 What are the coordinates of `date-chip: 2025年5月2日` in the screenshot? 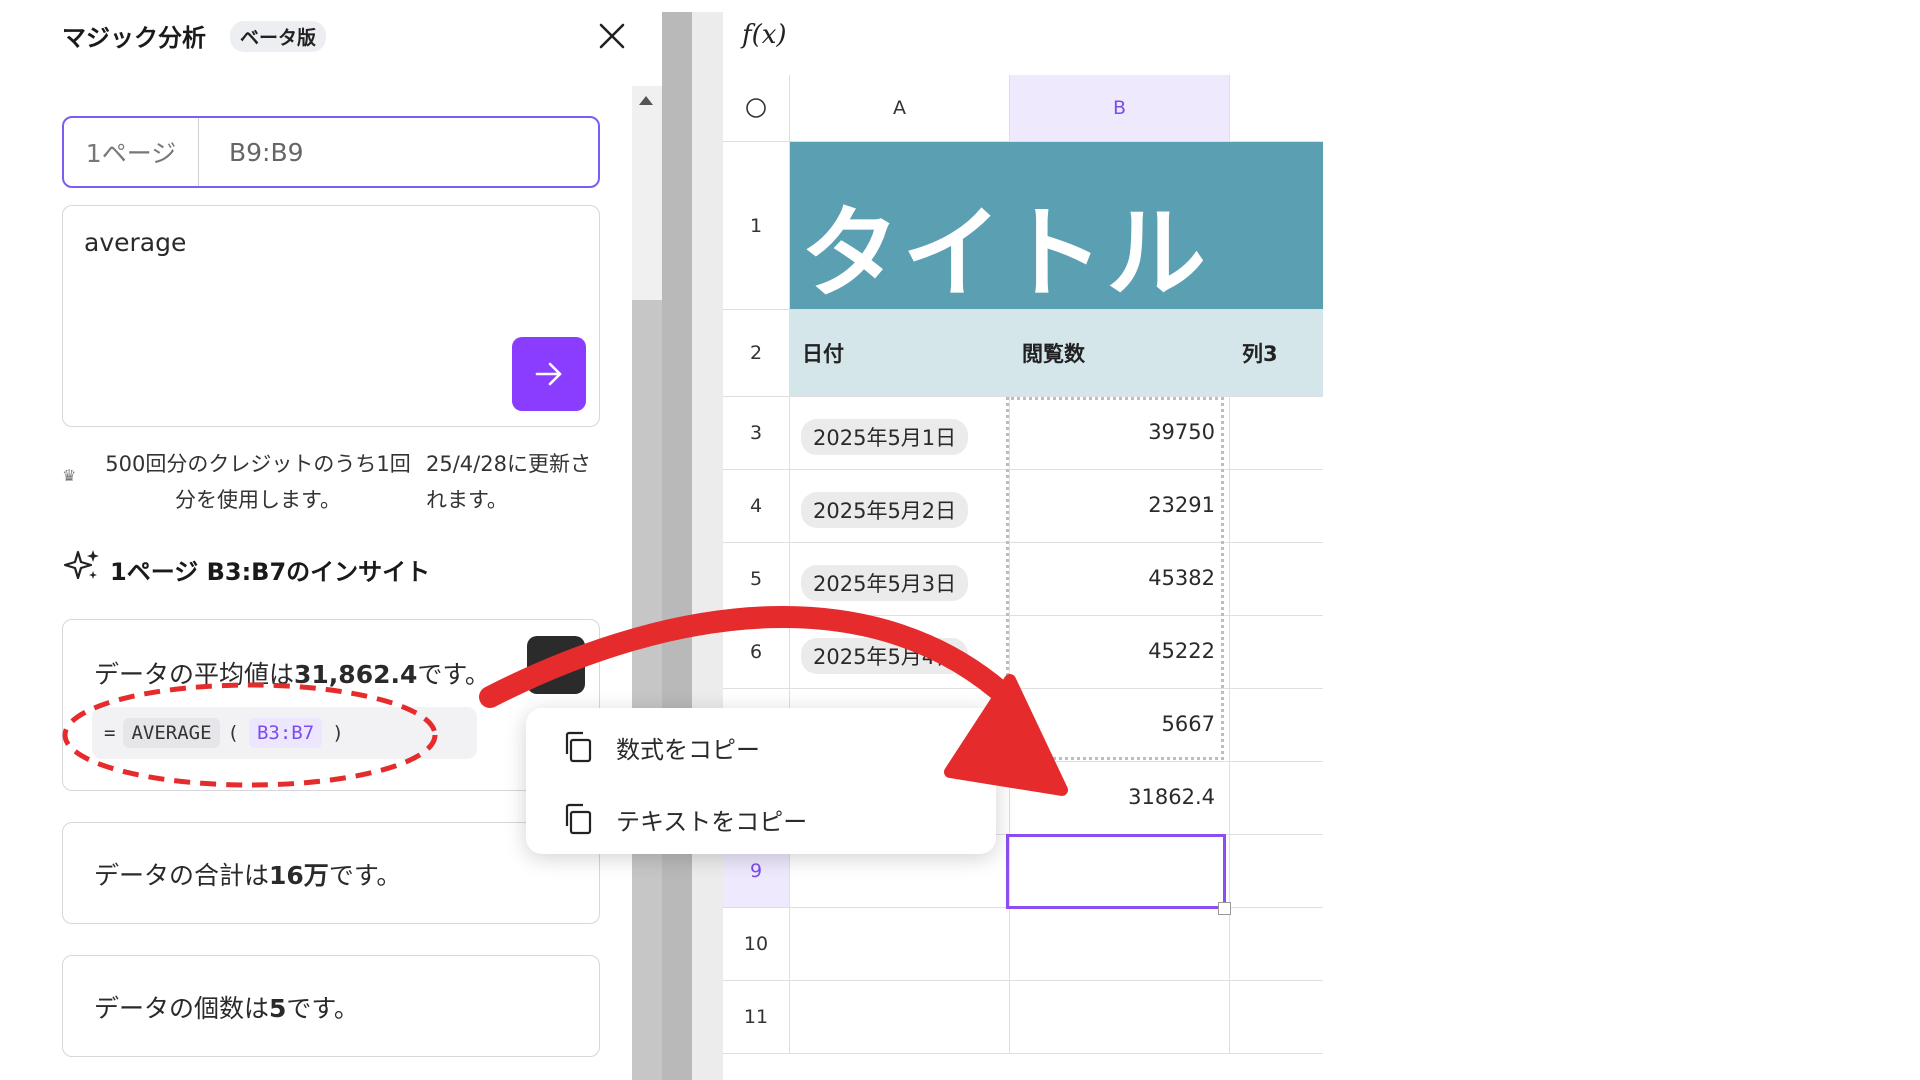 It's located at (885, 510).